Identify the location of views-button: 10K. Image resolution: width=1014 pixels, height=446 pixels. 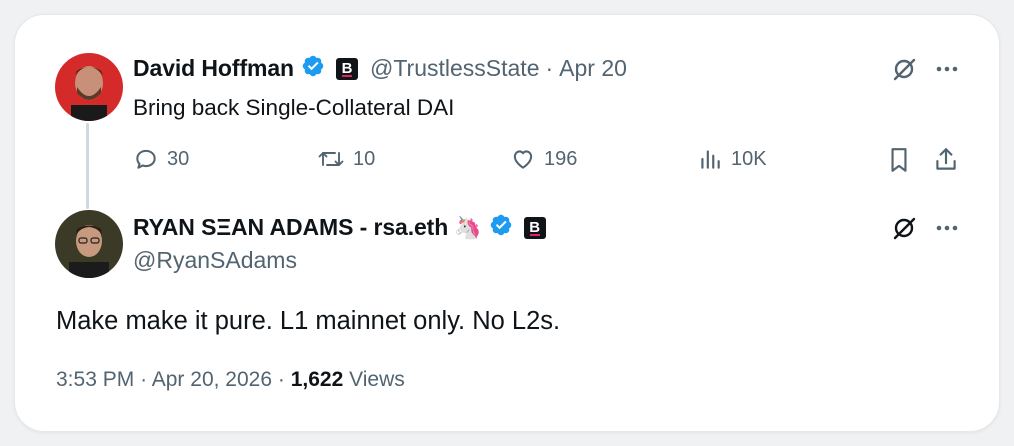
(732, 159).